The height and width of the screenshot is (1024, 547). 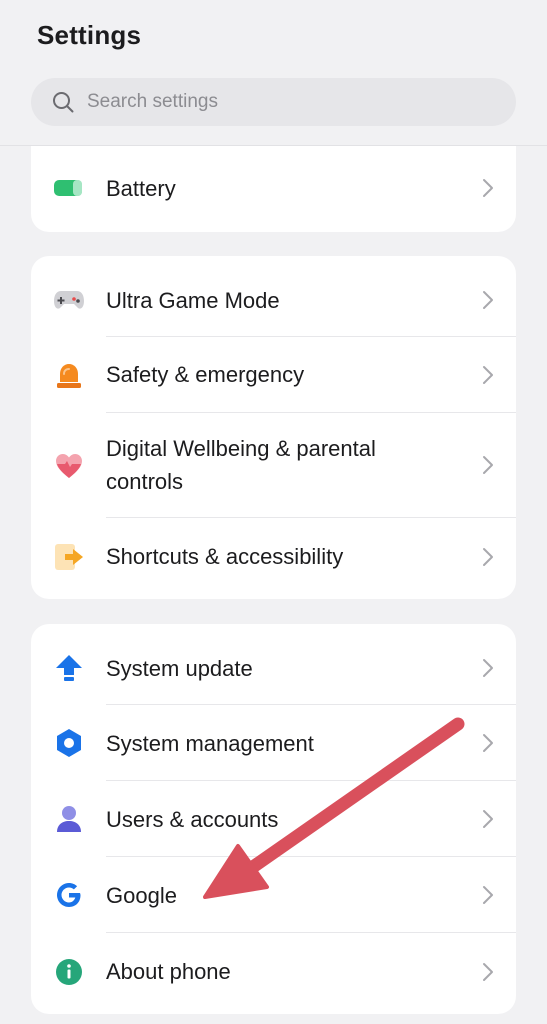 I want to click on settings-item-users-accounts: Users & accounts, so click(x=273, y=819).